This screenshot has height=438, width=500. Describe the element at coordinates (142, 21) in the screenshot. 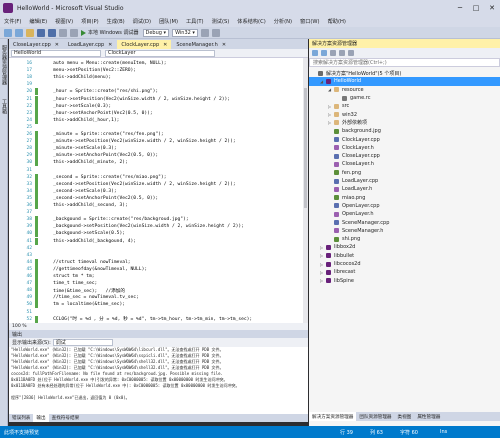

I see `menu-item: 调试(D)` at that location.